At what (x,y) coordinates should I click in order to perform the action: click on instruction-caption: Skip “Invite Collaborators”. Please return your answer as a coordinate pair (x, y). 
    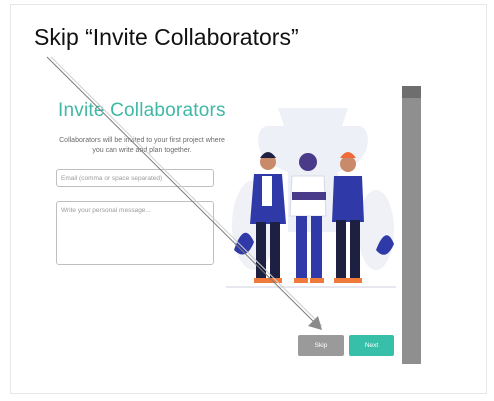
    Looking at the image, I should click on (166, 37).